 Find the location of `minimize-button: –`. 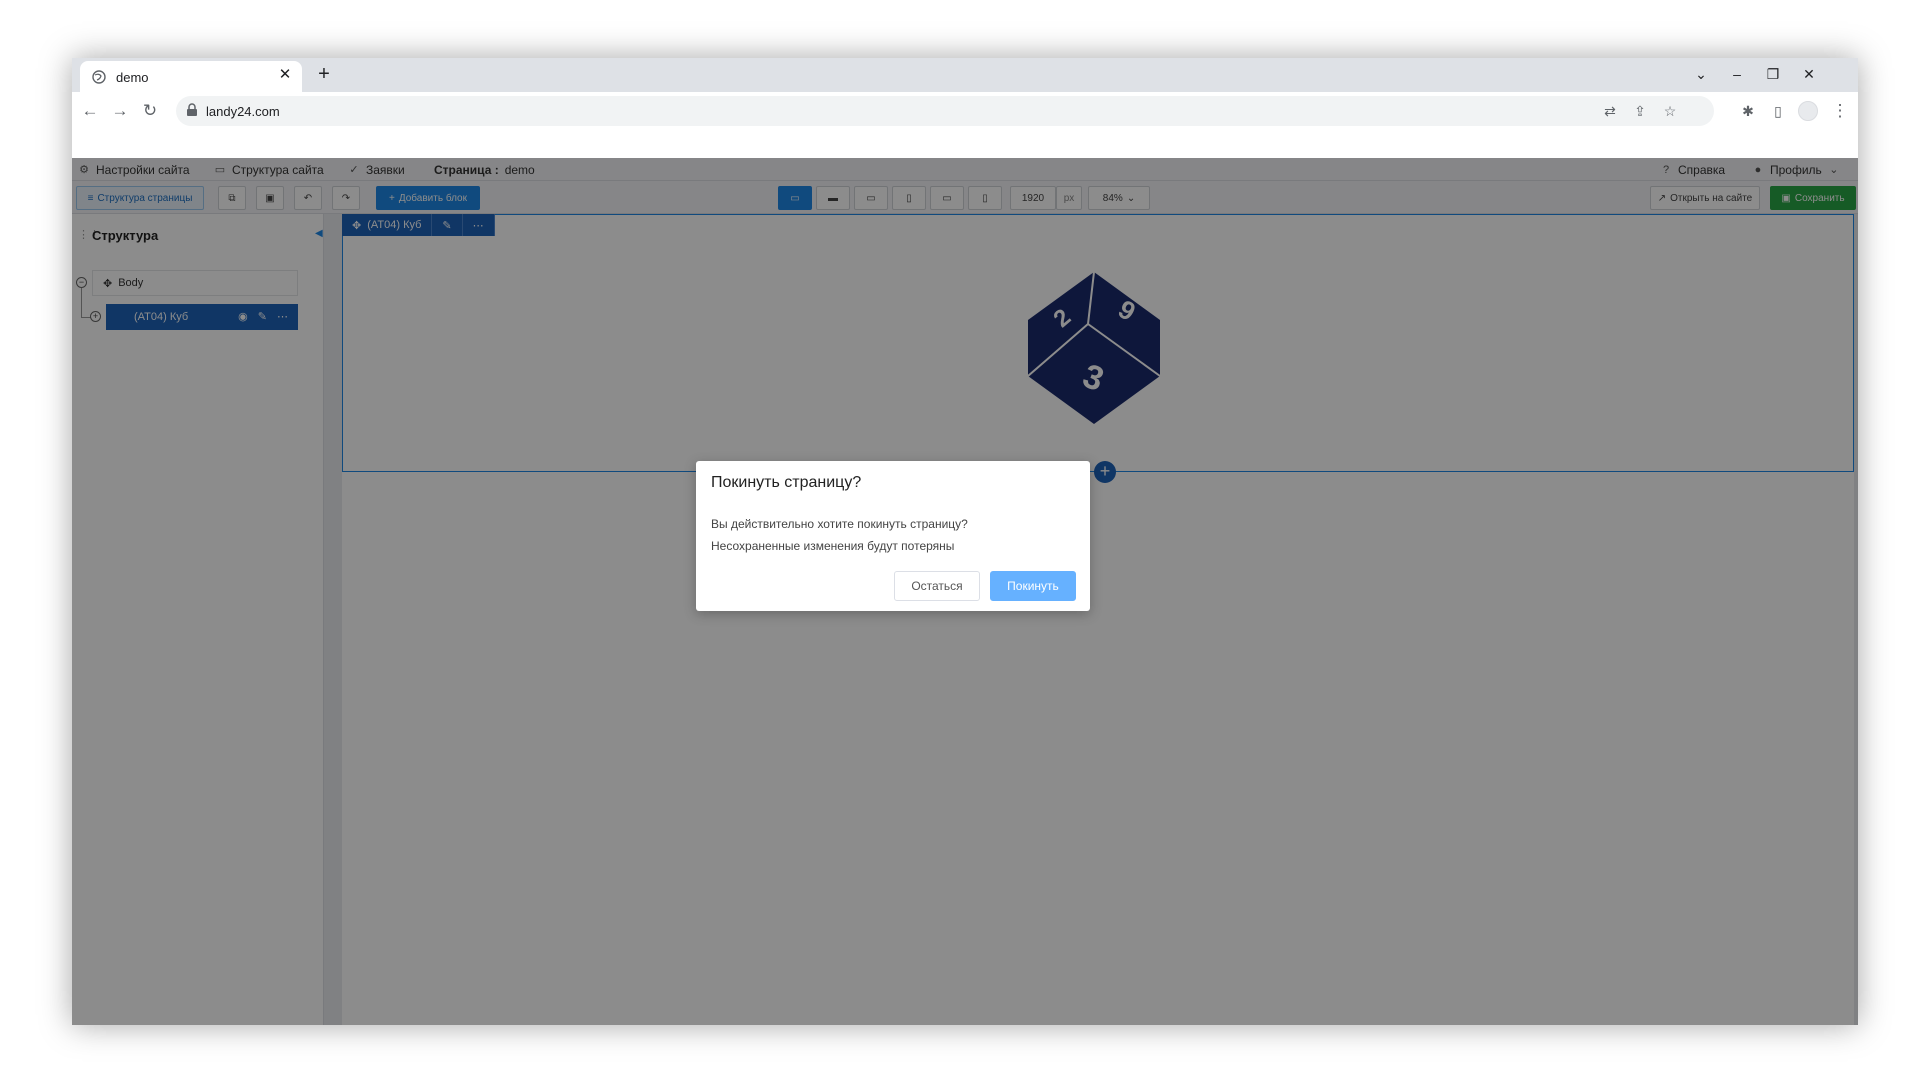

minimize-button: – is located at coordinates (1737, 74).